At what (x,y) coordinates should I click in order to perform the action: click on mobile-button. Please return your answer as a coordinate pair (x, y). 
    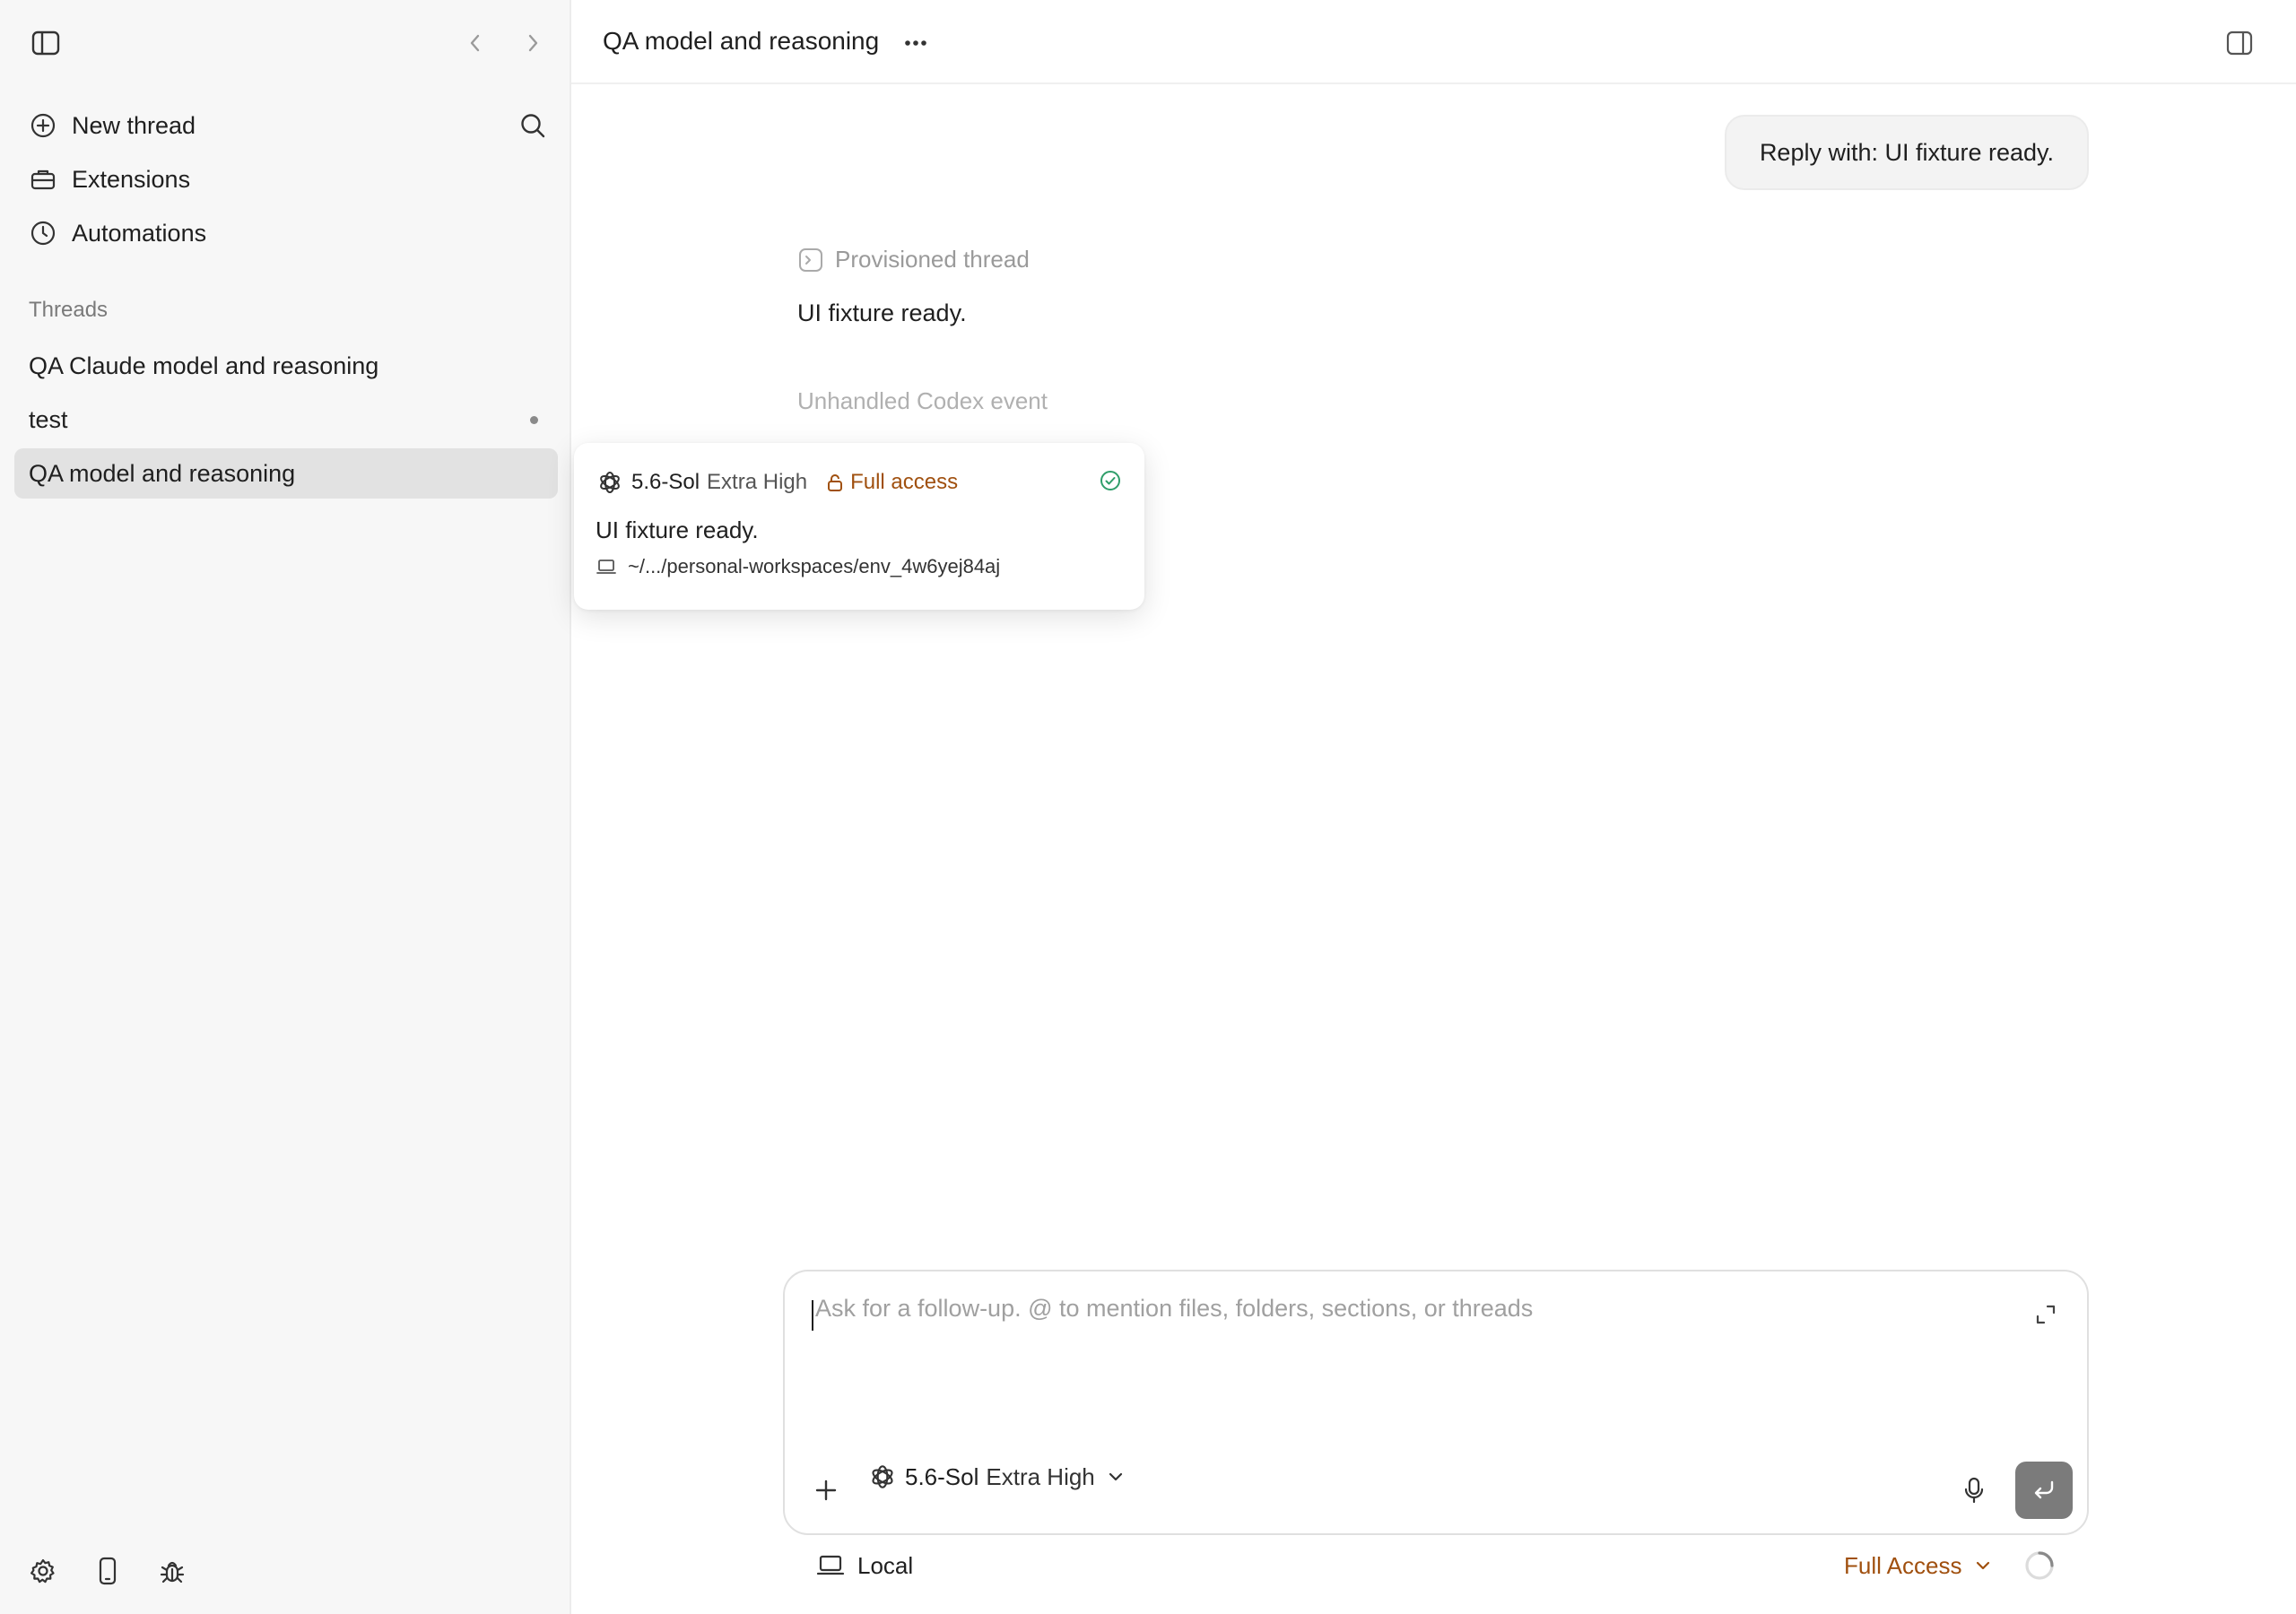
    Looking at the image, I should click on (108, 1571).